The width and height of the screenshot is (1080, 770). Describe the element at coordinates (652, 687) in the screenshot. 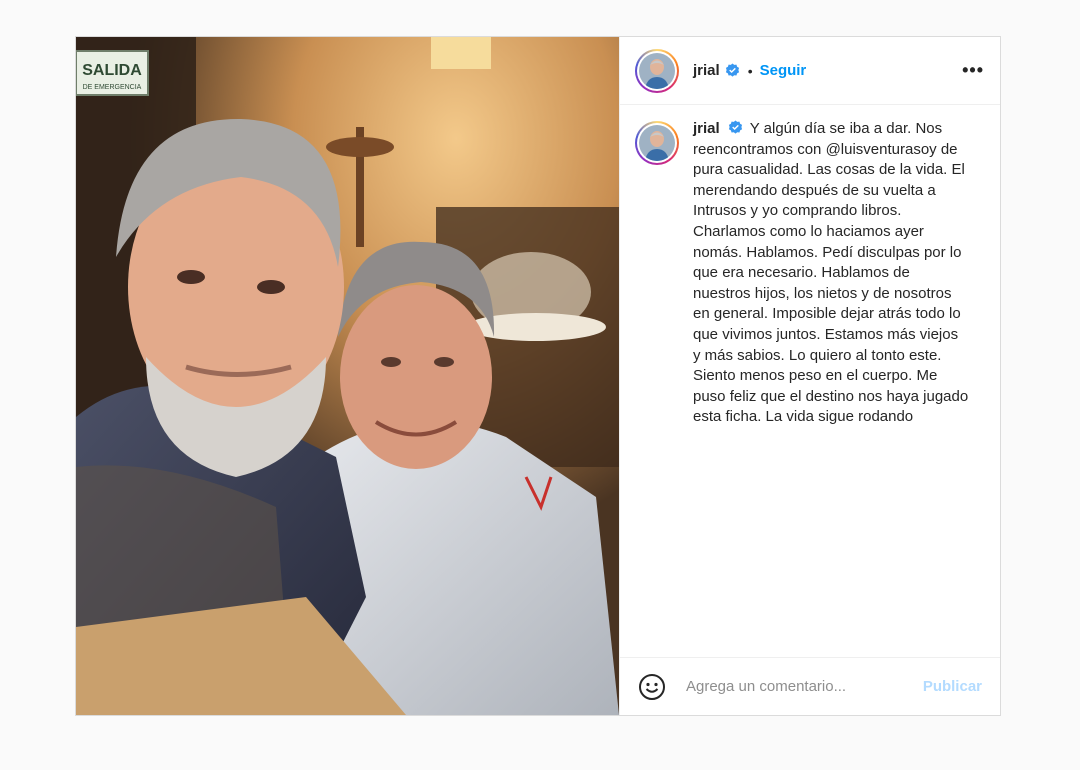

I see `emoji-smile-icon` at that location.